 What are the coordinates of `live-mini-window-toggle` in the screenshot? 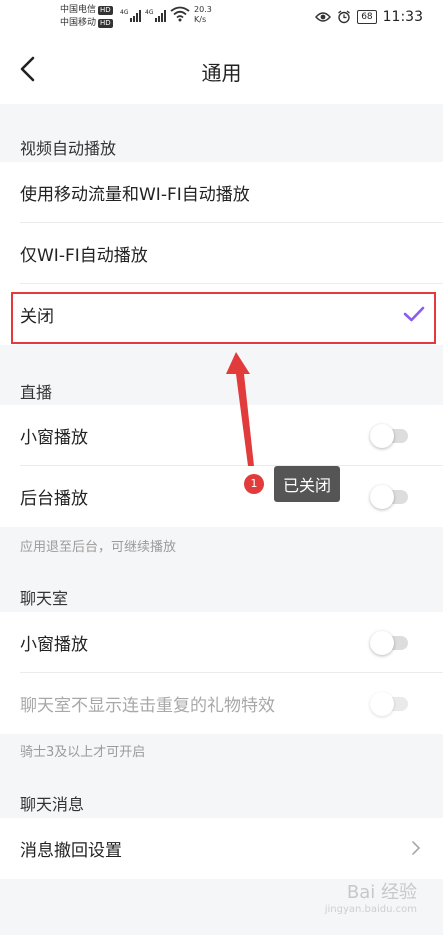 It's located at (390, 436).